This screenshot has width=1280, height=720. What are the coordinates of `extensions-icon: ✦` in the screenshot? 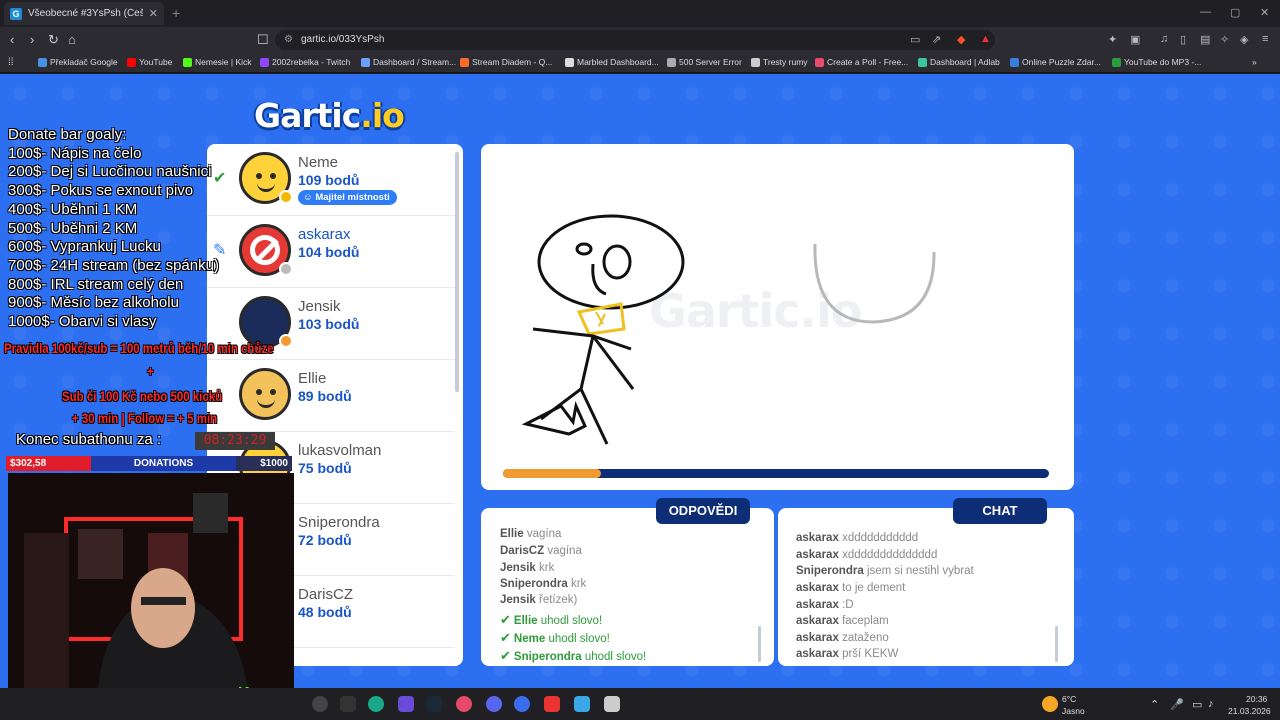 It's located at (1112, 39).